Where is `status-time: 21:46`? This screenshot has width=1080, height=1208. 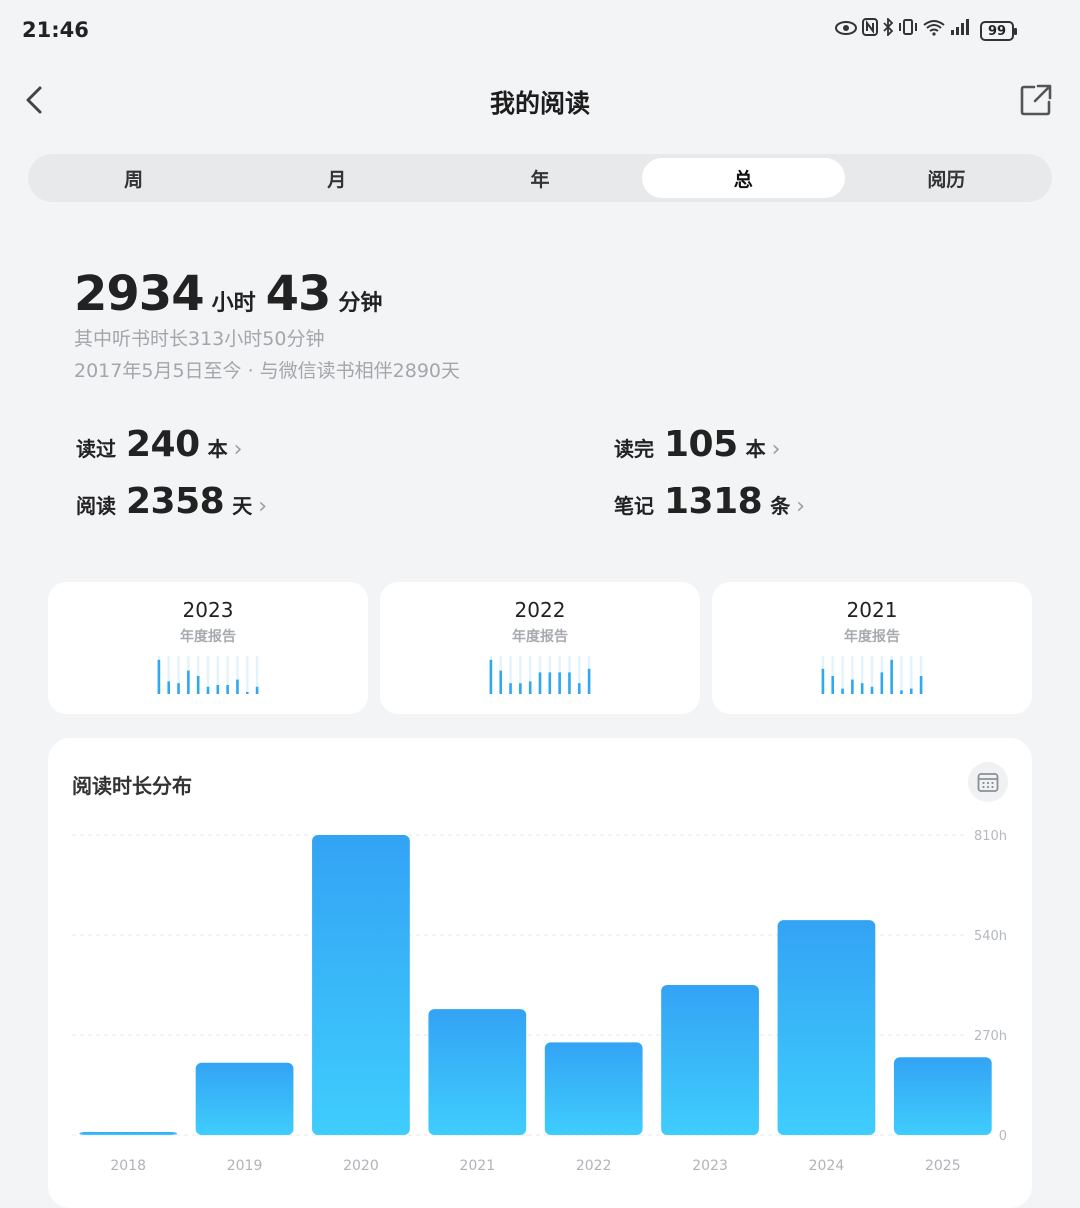 status-time: 21:46 is located at coordinates (55, 30).